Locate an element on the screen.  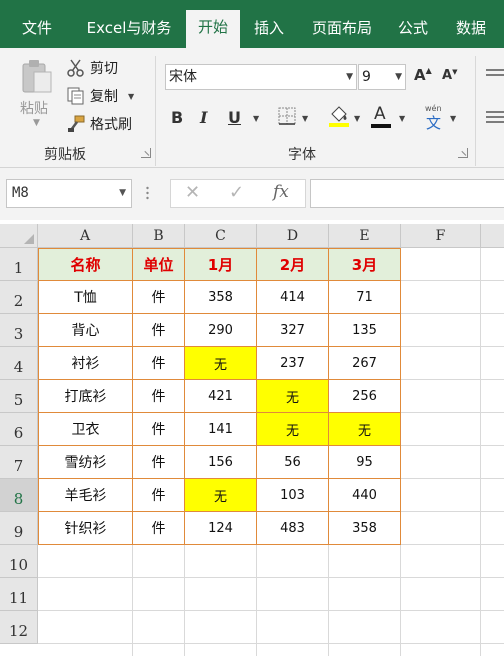
row-header-7: 7 is located at coordinates (19, 462).